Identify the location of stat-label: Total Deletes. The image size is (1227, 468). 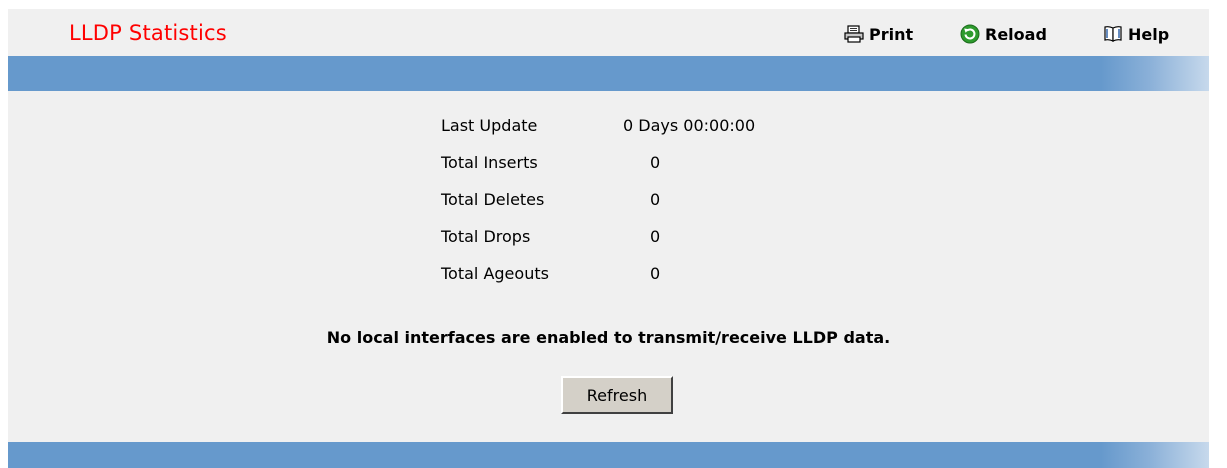
(493, 199).